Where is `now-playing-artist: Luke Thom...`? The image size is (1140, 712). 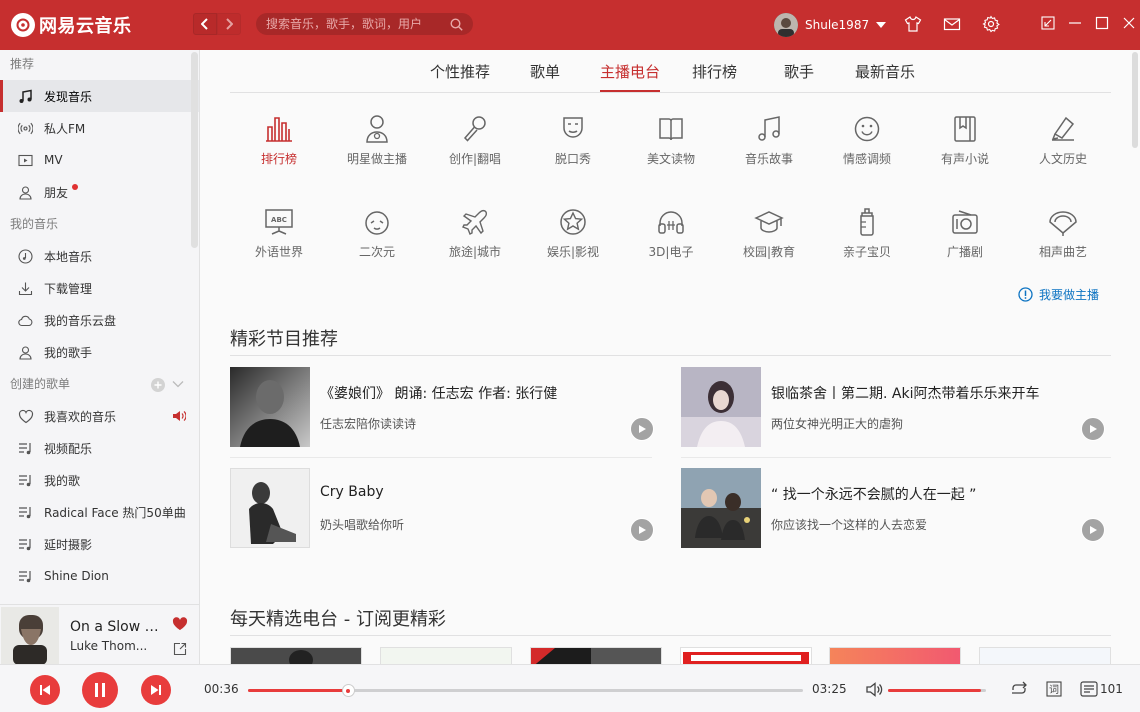
now-playing-artist: Luke Thom... is located at coordinates (110, 646).